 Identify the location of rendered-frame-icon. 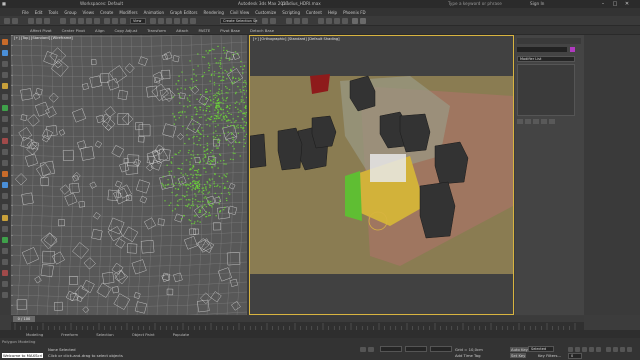
(337, 21).